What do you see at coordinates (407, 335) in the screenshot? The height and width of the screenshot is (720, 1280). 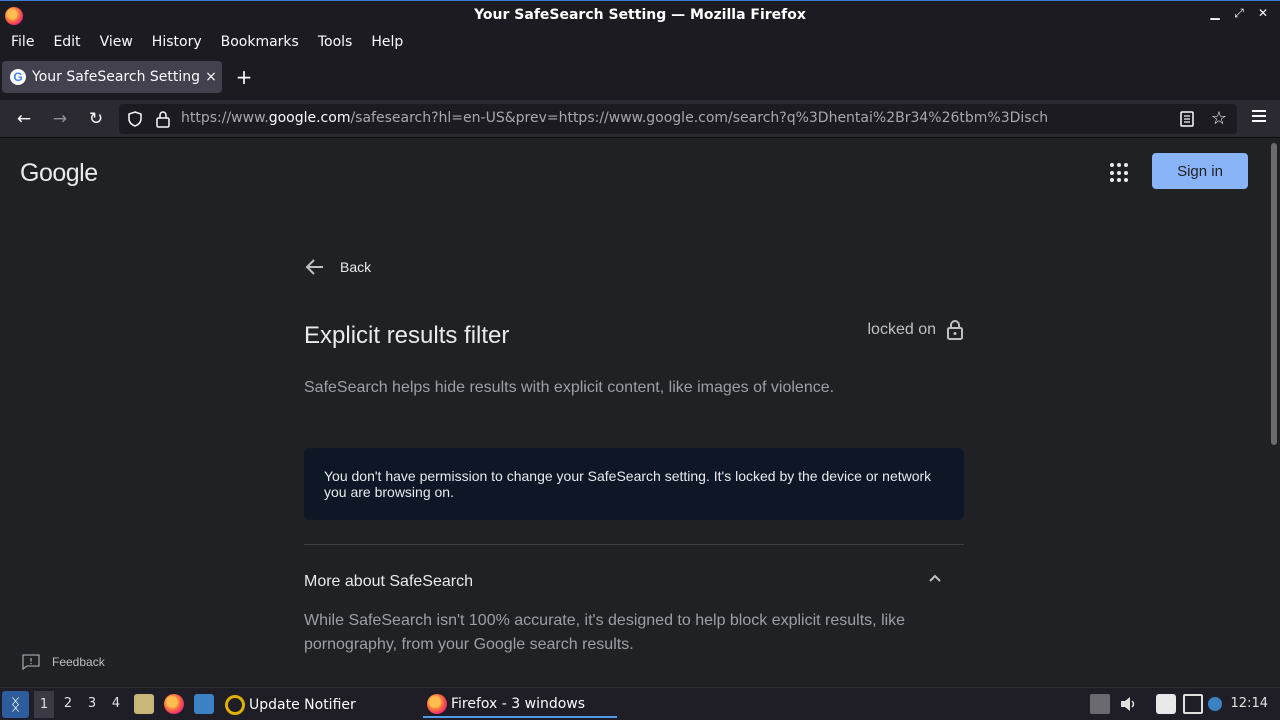 I see `page-title: Explicit results filter` at bounding box center [407, 335].